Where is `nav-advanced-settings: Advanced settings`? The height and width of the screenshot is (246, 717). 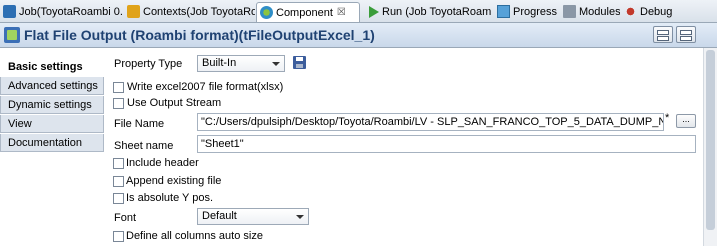
nav-advanced-settings: Advanced settings is located at coordinates (52, 86).